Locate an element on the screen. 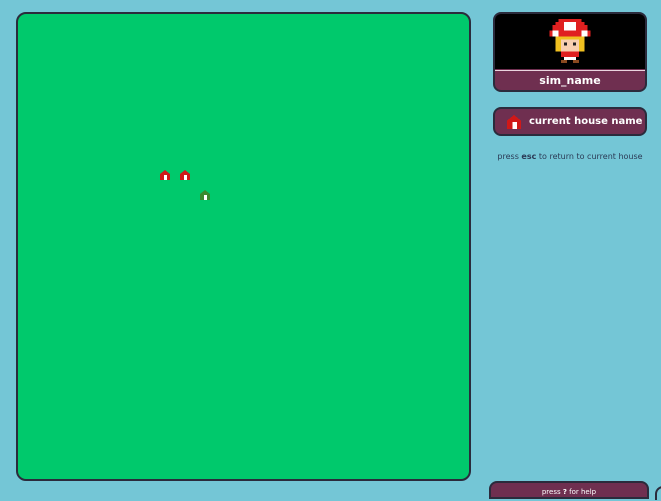 Image resolution: width=661 pixels, height=501 pixels. sim-profile-card: sim_name is located at coordinates (570, 52).